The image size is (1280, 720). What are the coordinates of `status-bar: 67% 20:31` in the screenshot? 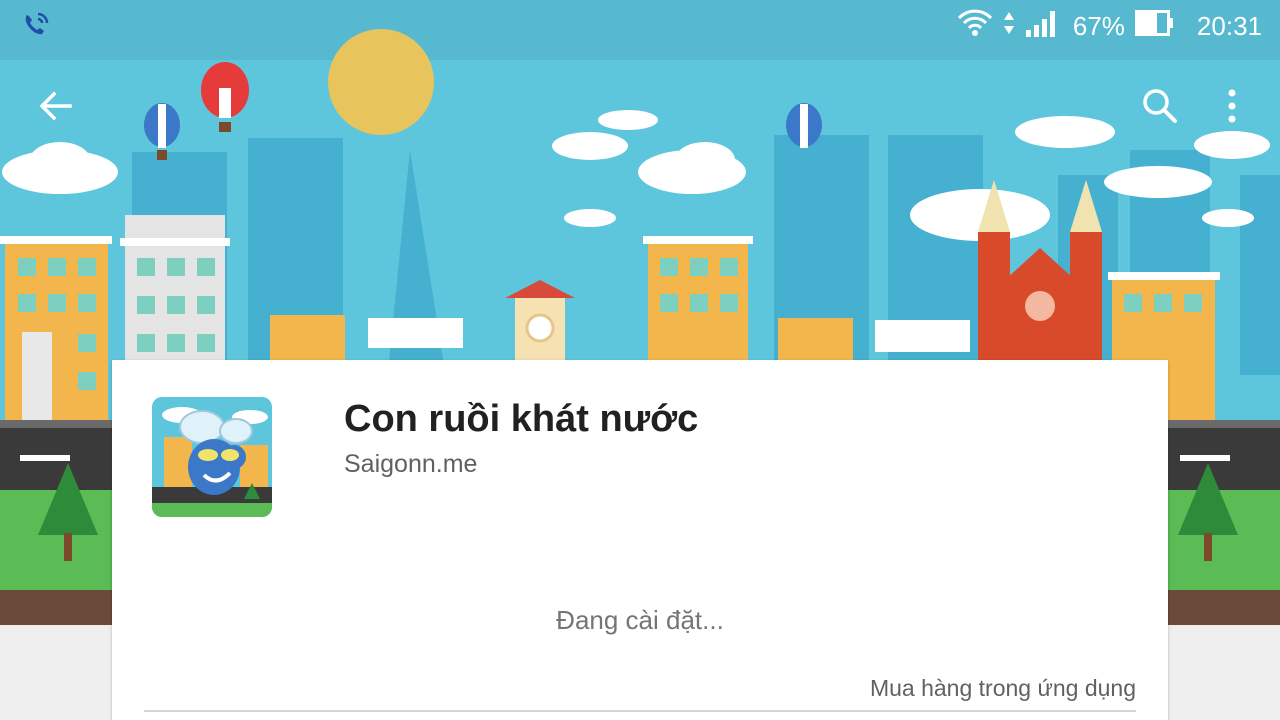 It's located at (640, 26).